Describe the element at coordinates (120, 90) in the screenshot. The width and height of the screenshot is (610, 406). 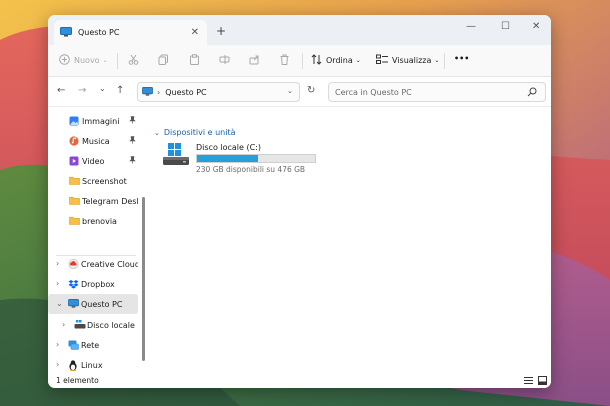
I see `up-button: ↑` at that location.